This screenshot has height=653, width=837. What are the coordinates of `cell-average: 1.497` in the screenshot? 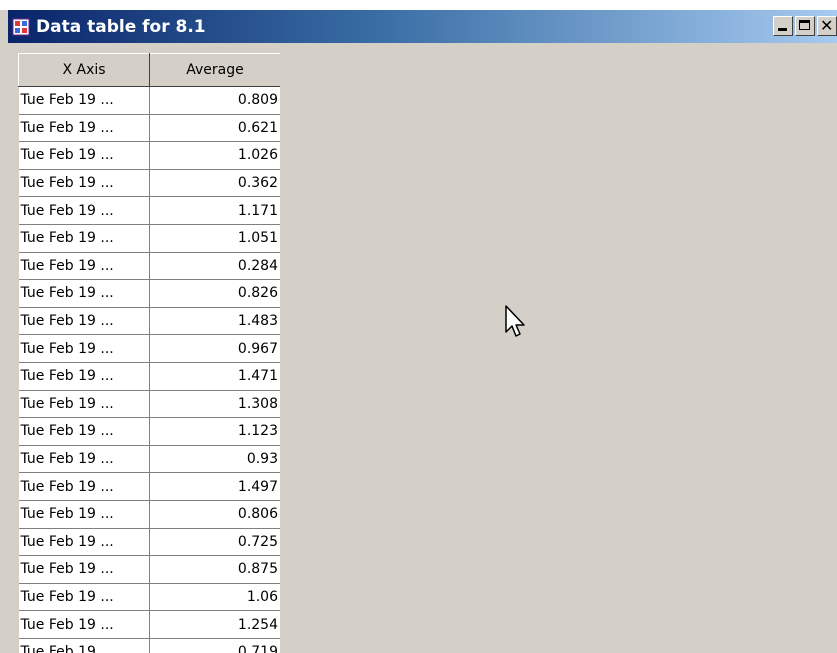 It's located at (214, 486).